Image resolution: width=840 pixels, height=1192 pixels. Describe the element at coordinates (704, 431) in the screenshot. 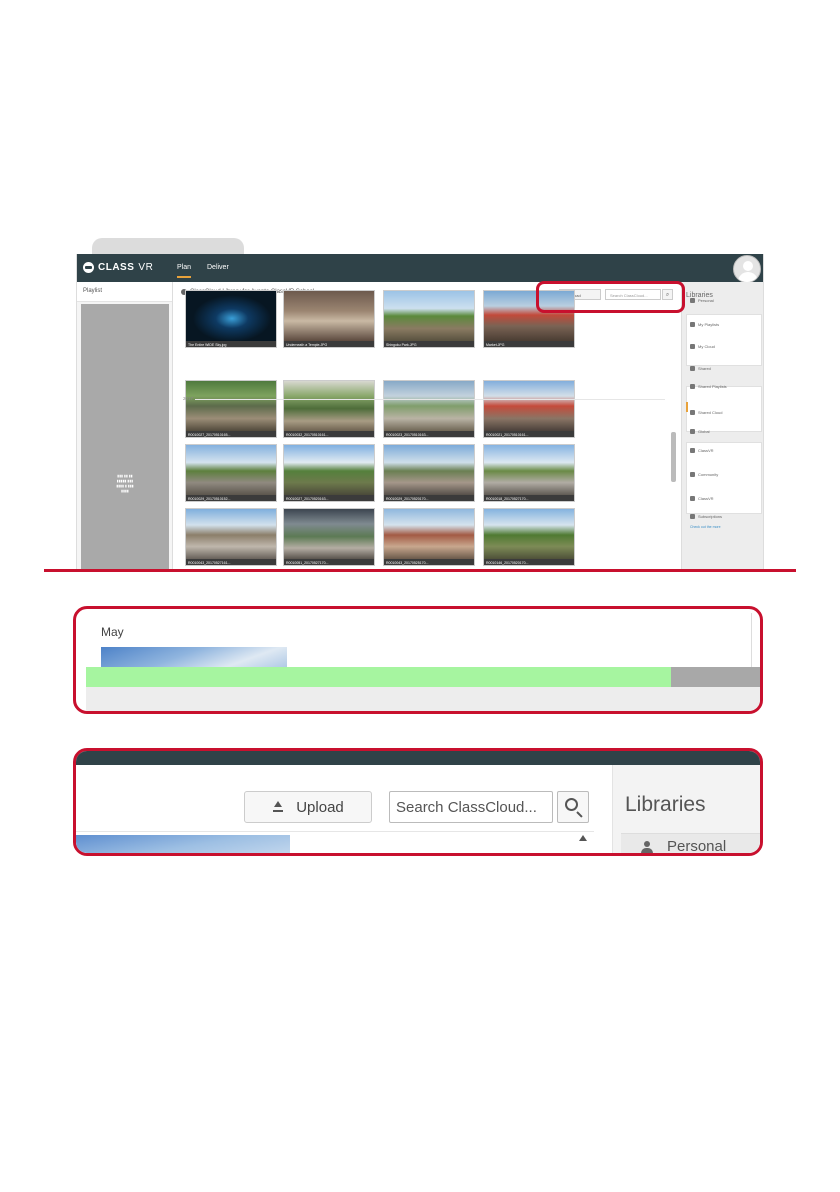

I see `library-item-label: Global` at that location.